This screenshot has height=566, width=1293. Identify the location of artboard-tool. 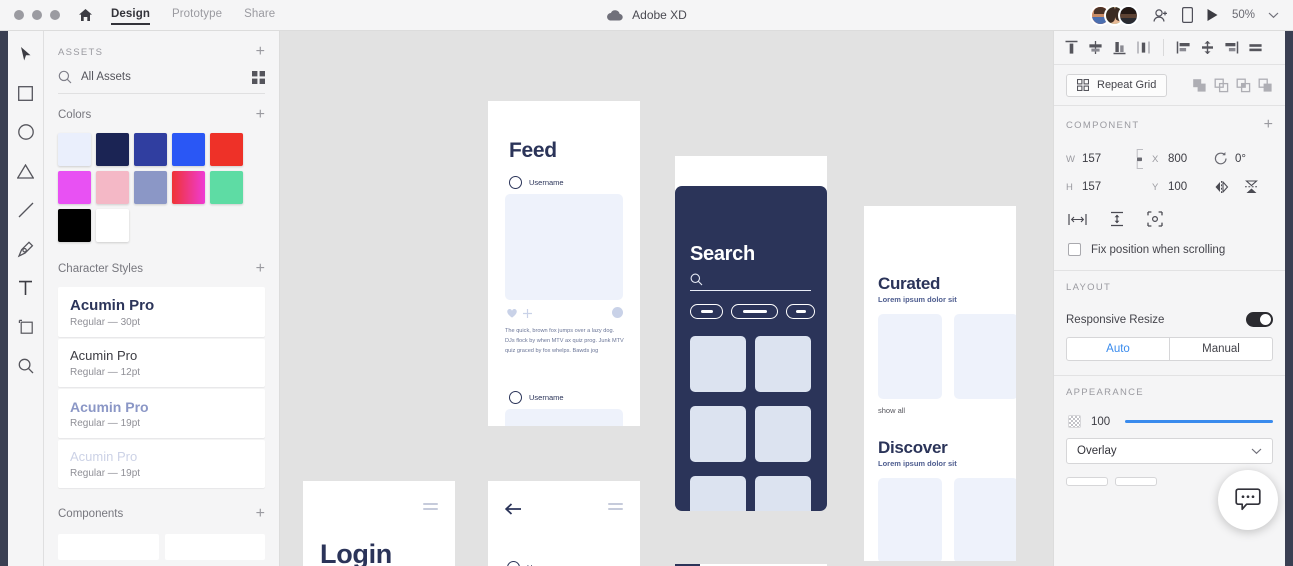
(26, 327).